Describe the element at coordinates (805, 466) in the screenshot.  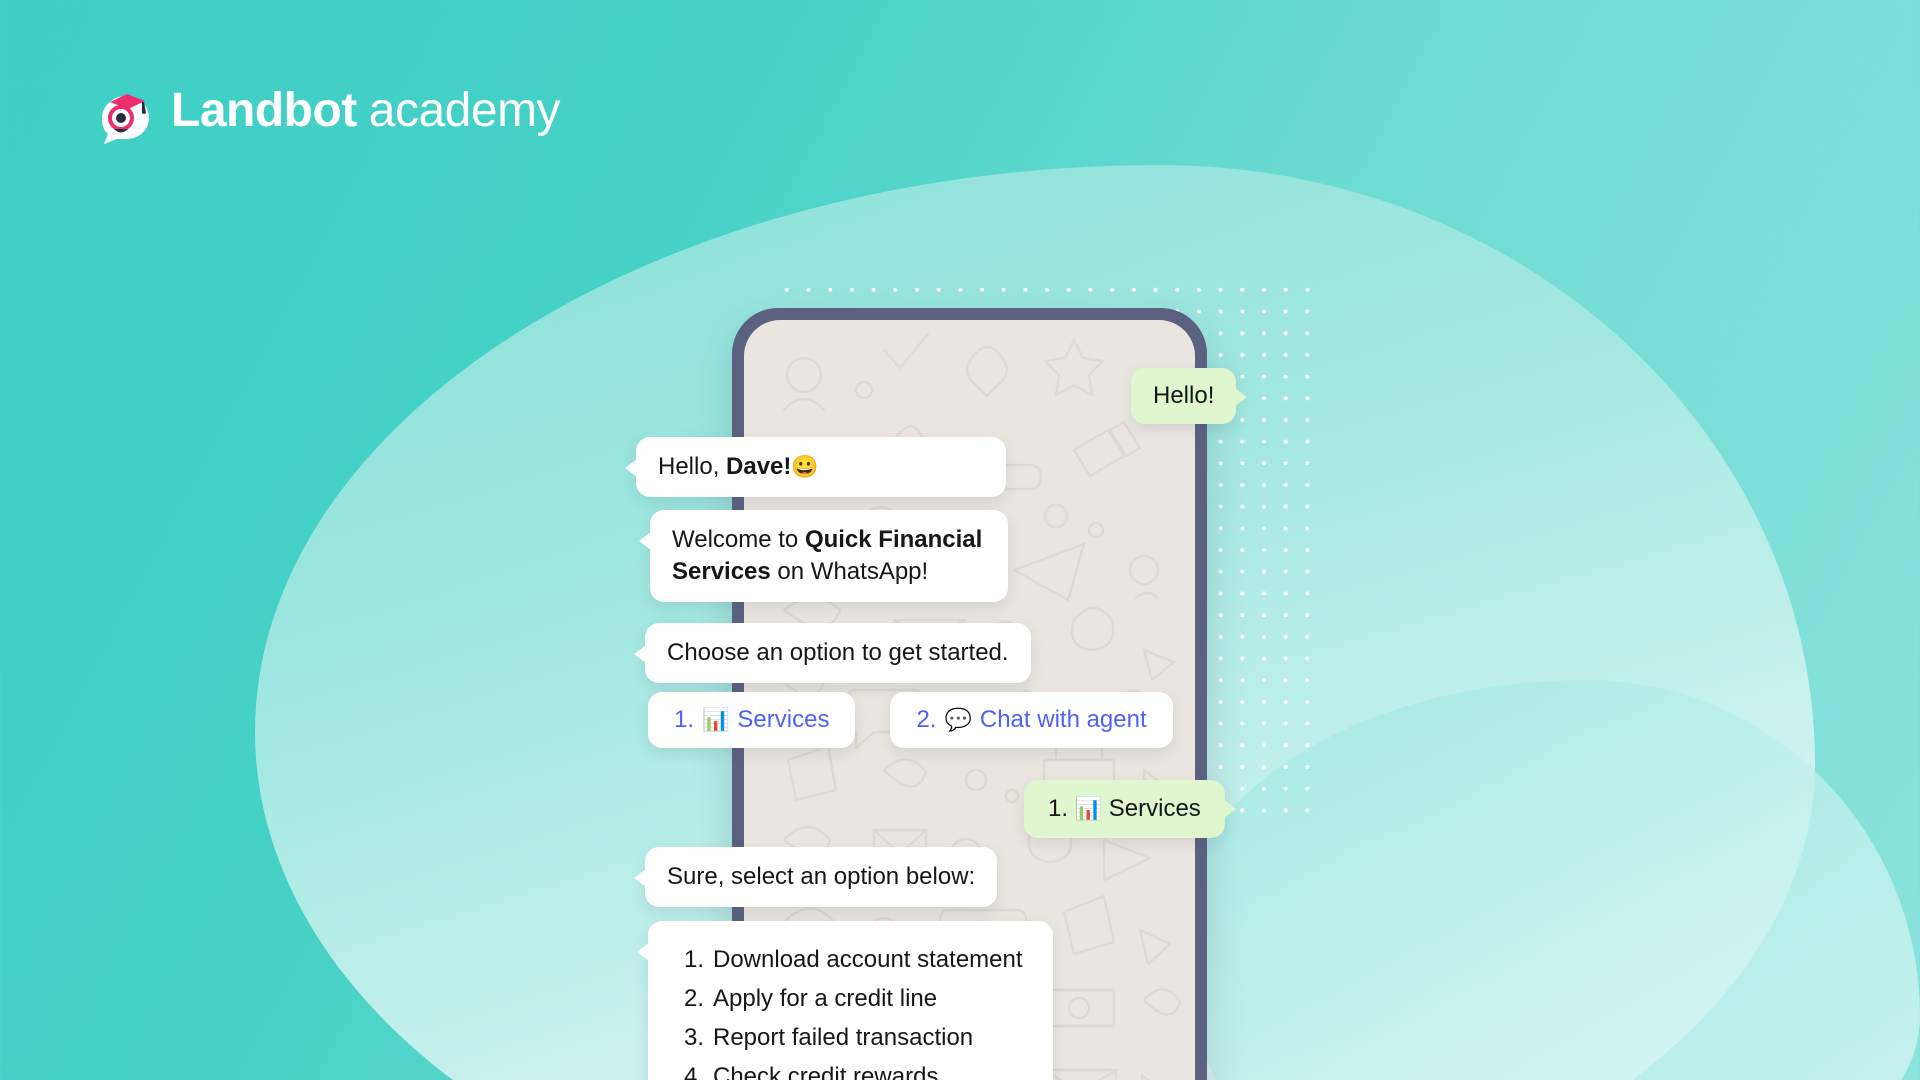
I see `grinning-face-emoji: 😀` at that location.